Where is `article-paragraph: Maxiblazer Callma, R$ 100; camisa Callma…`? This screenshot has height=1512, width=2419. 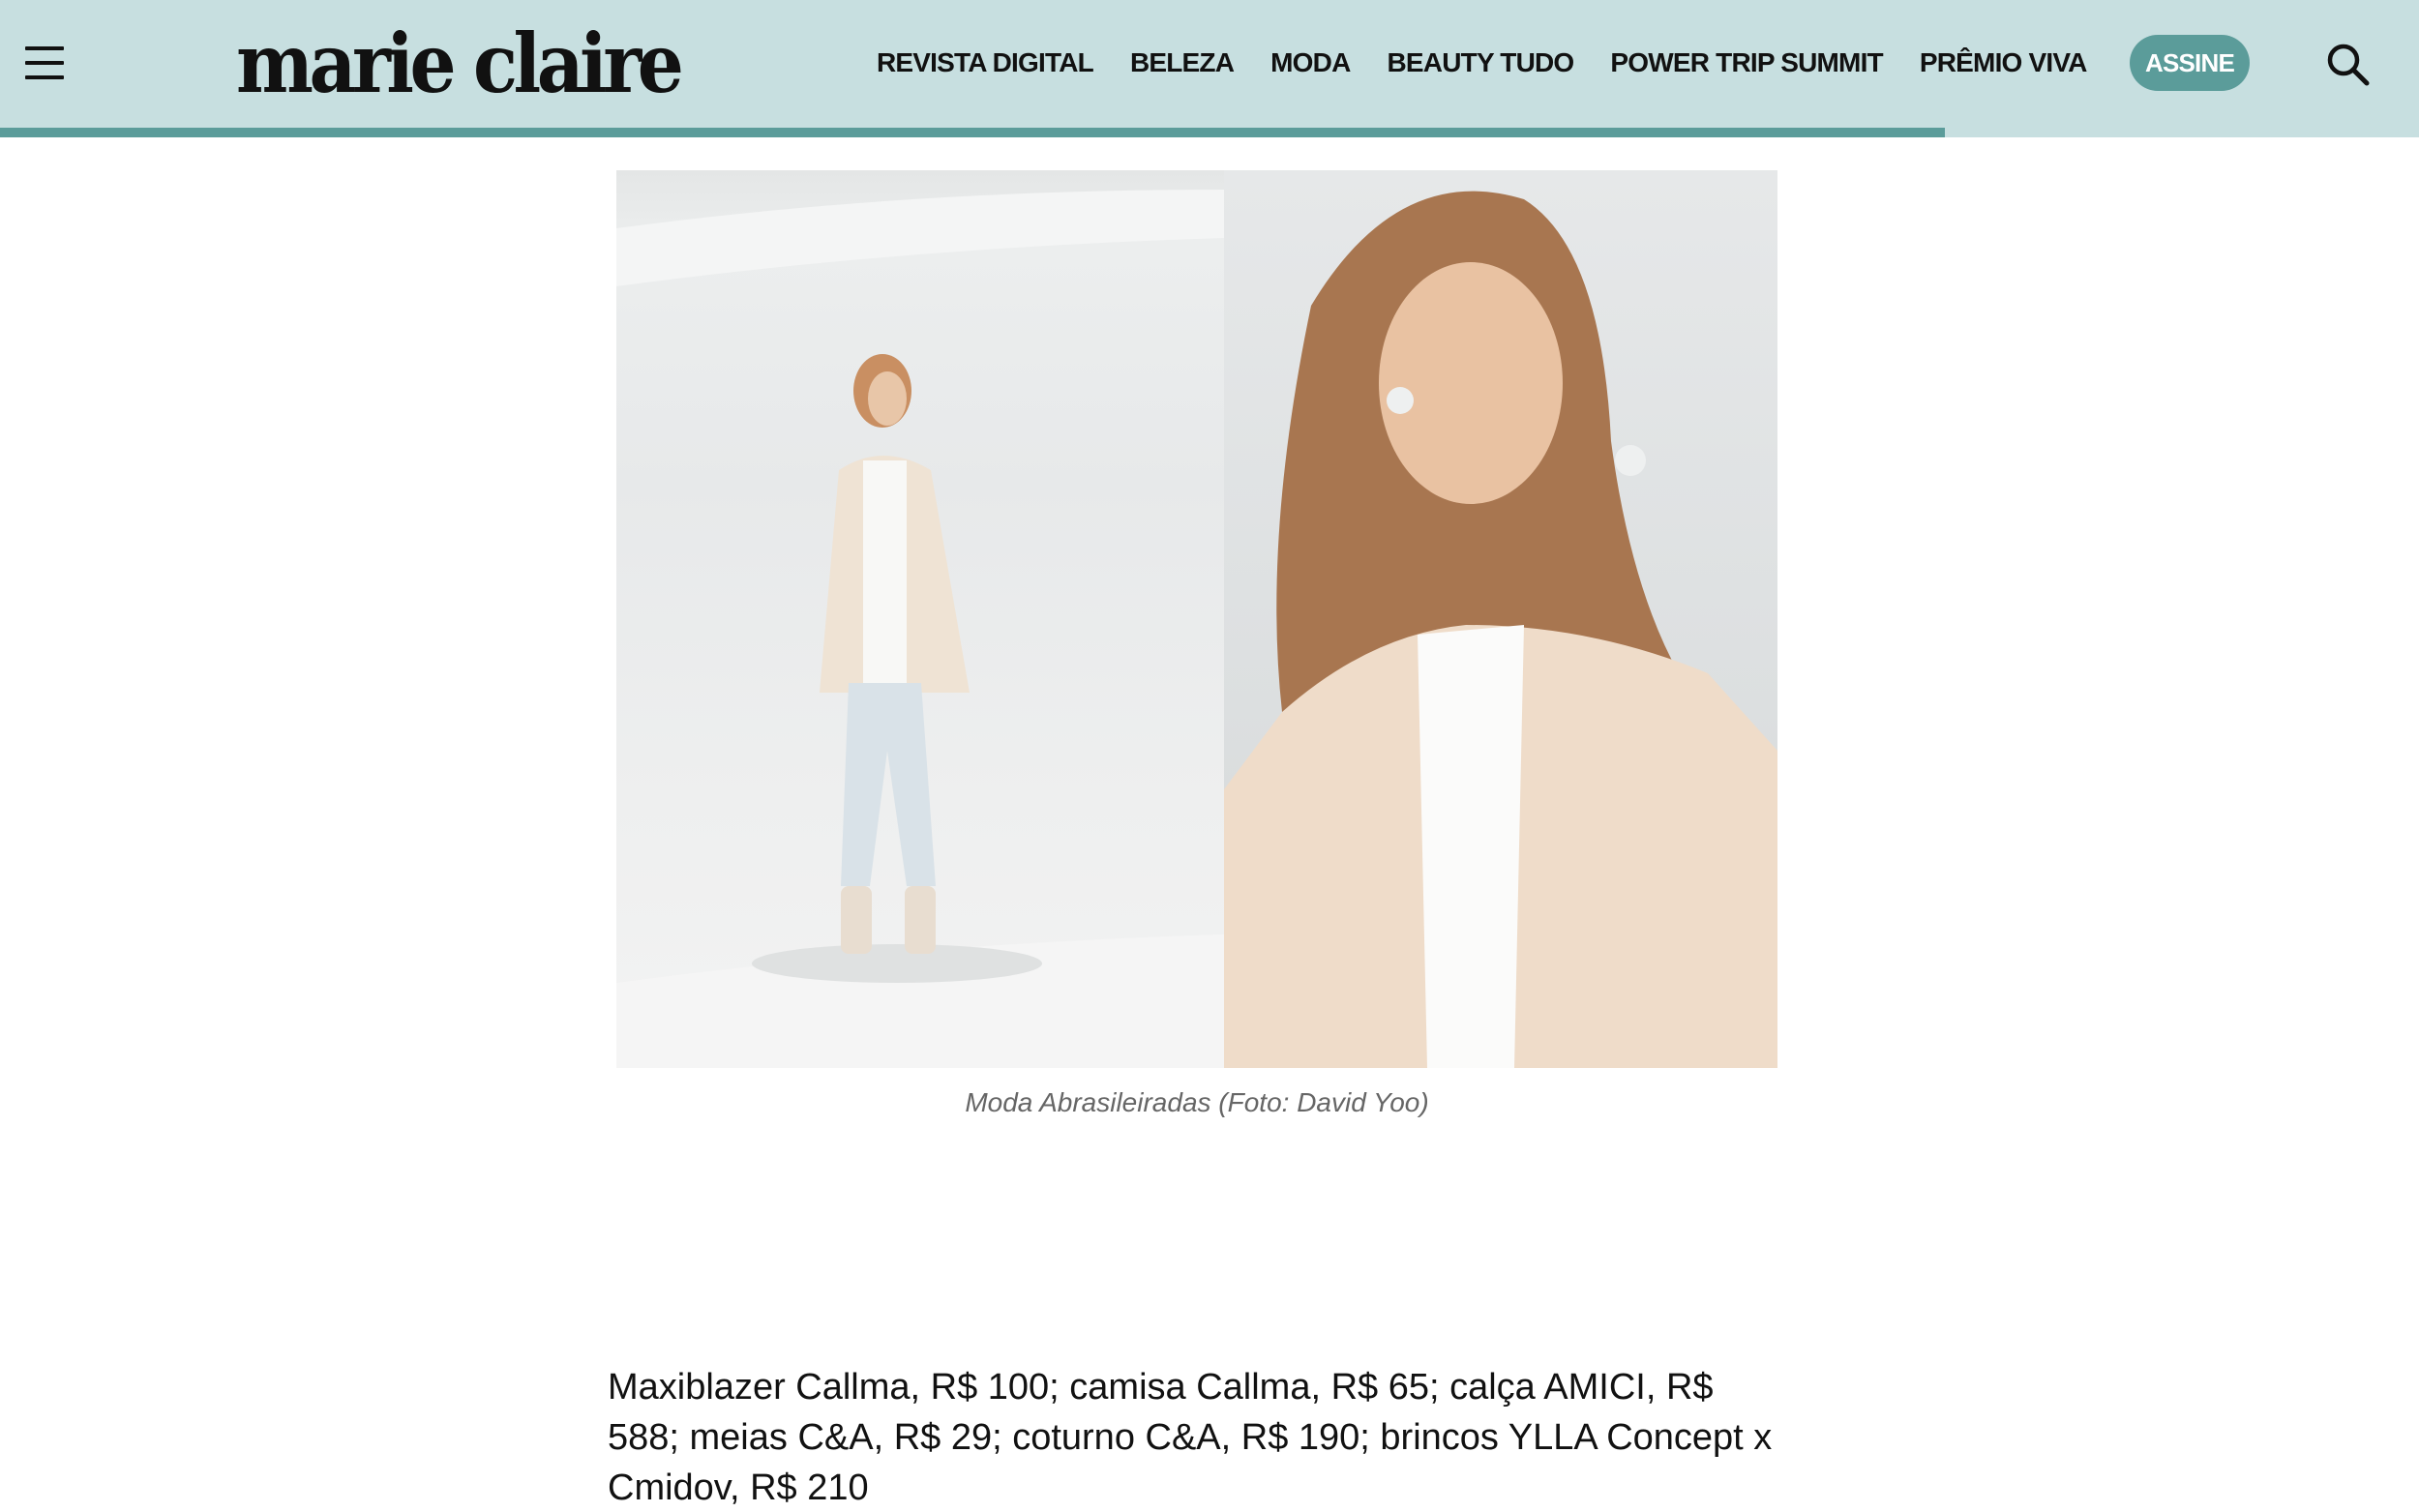 article-paragraph: Maxiblazer Callma, R$ 100; camisa Callma… is located at coordinates (1191, 1438).